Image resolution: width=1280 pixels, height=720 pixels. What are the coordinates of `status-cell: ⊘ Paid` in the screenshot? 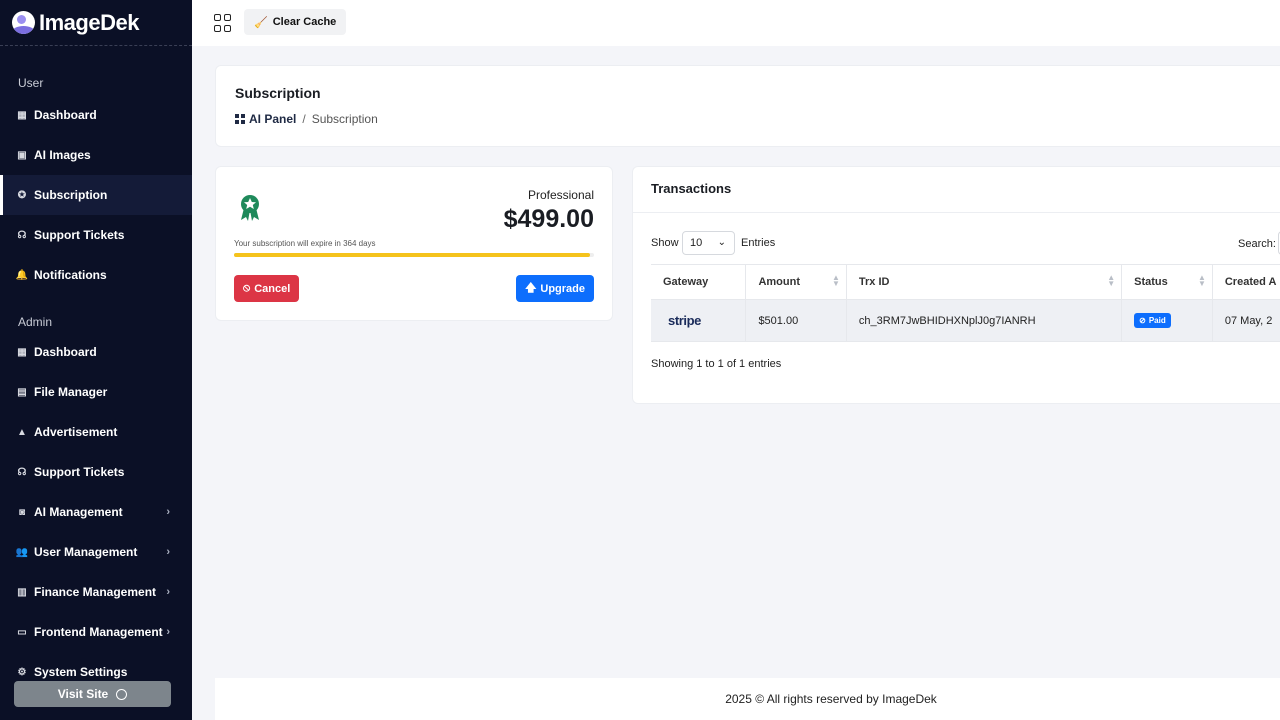 It's located at (1167, 320).